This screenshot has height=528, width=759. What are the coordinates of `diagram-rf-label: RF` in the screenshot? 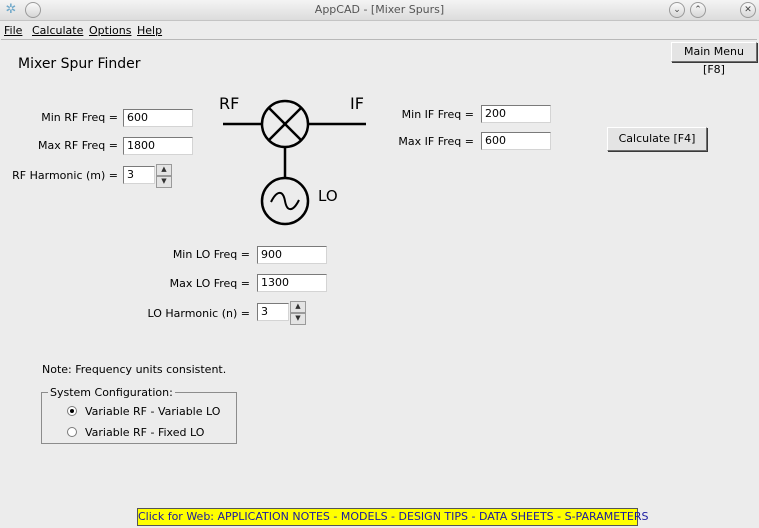 It's located at (229, 103).